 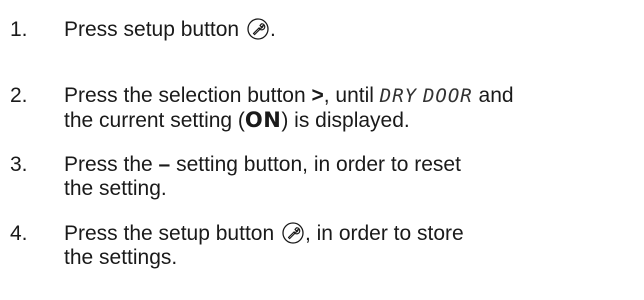 I want to click on step-text-part: , in order to store, so click(x=384, y=233).